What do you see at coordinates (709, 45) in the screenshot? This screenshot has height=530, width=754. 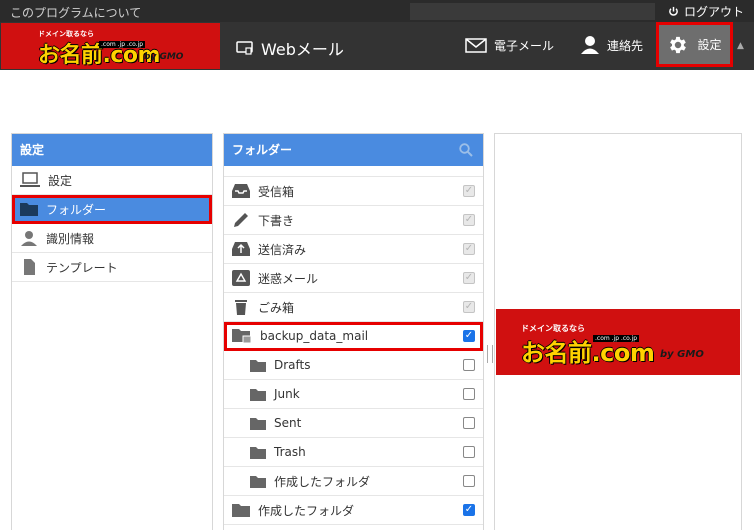 I see `settings-label: 設定` at bounding box center [709, 45].